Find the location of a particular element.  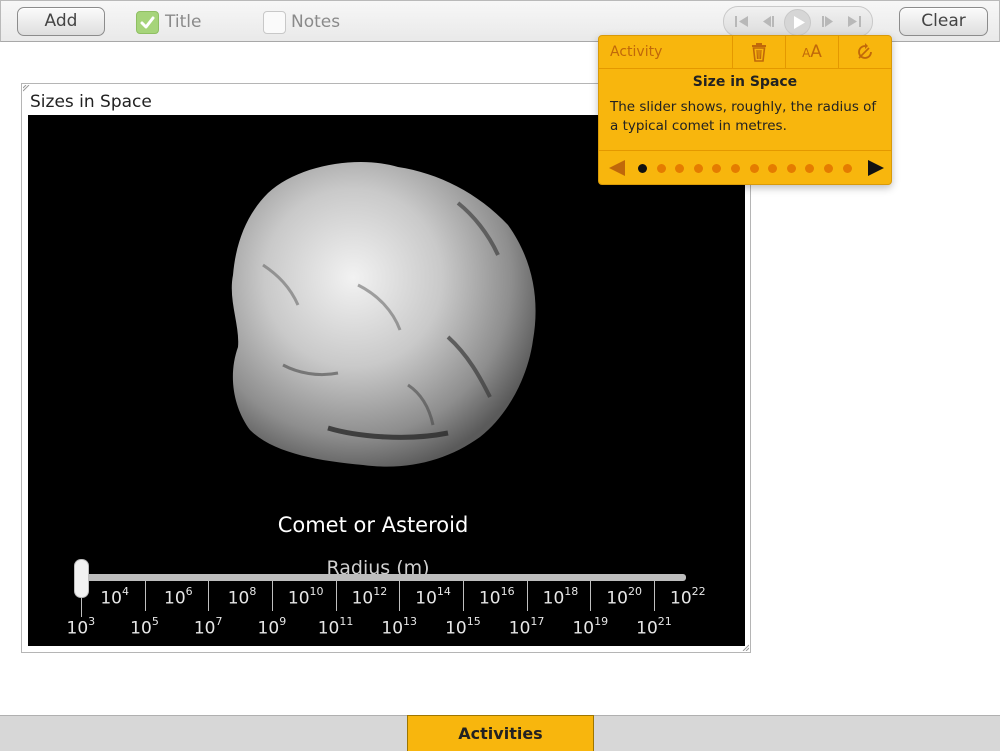

checkmark-icon is located at coordinates (147, 22).